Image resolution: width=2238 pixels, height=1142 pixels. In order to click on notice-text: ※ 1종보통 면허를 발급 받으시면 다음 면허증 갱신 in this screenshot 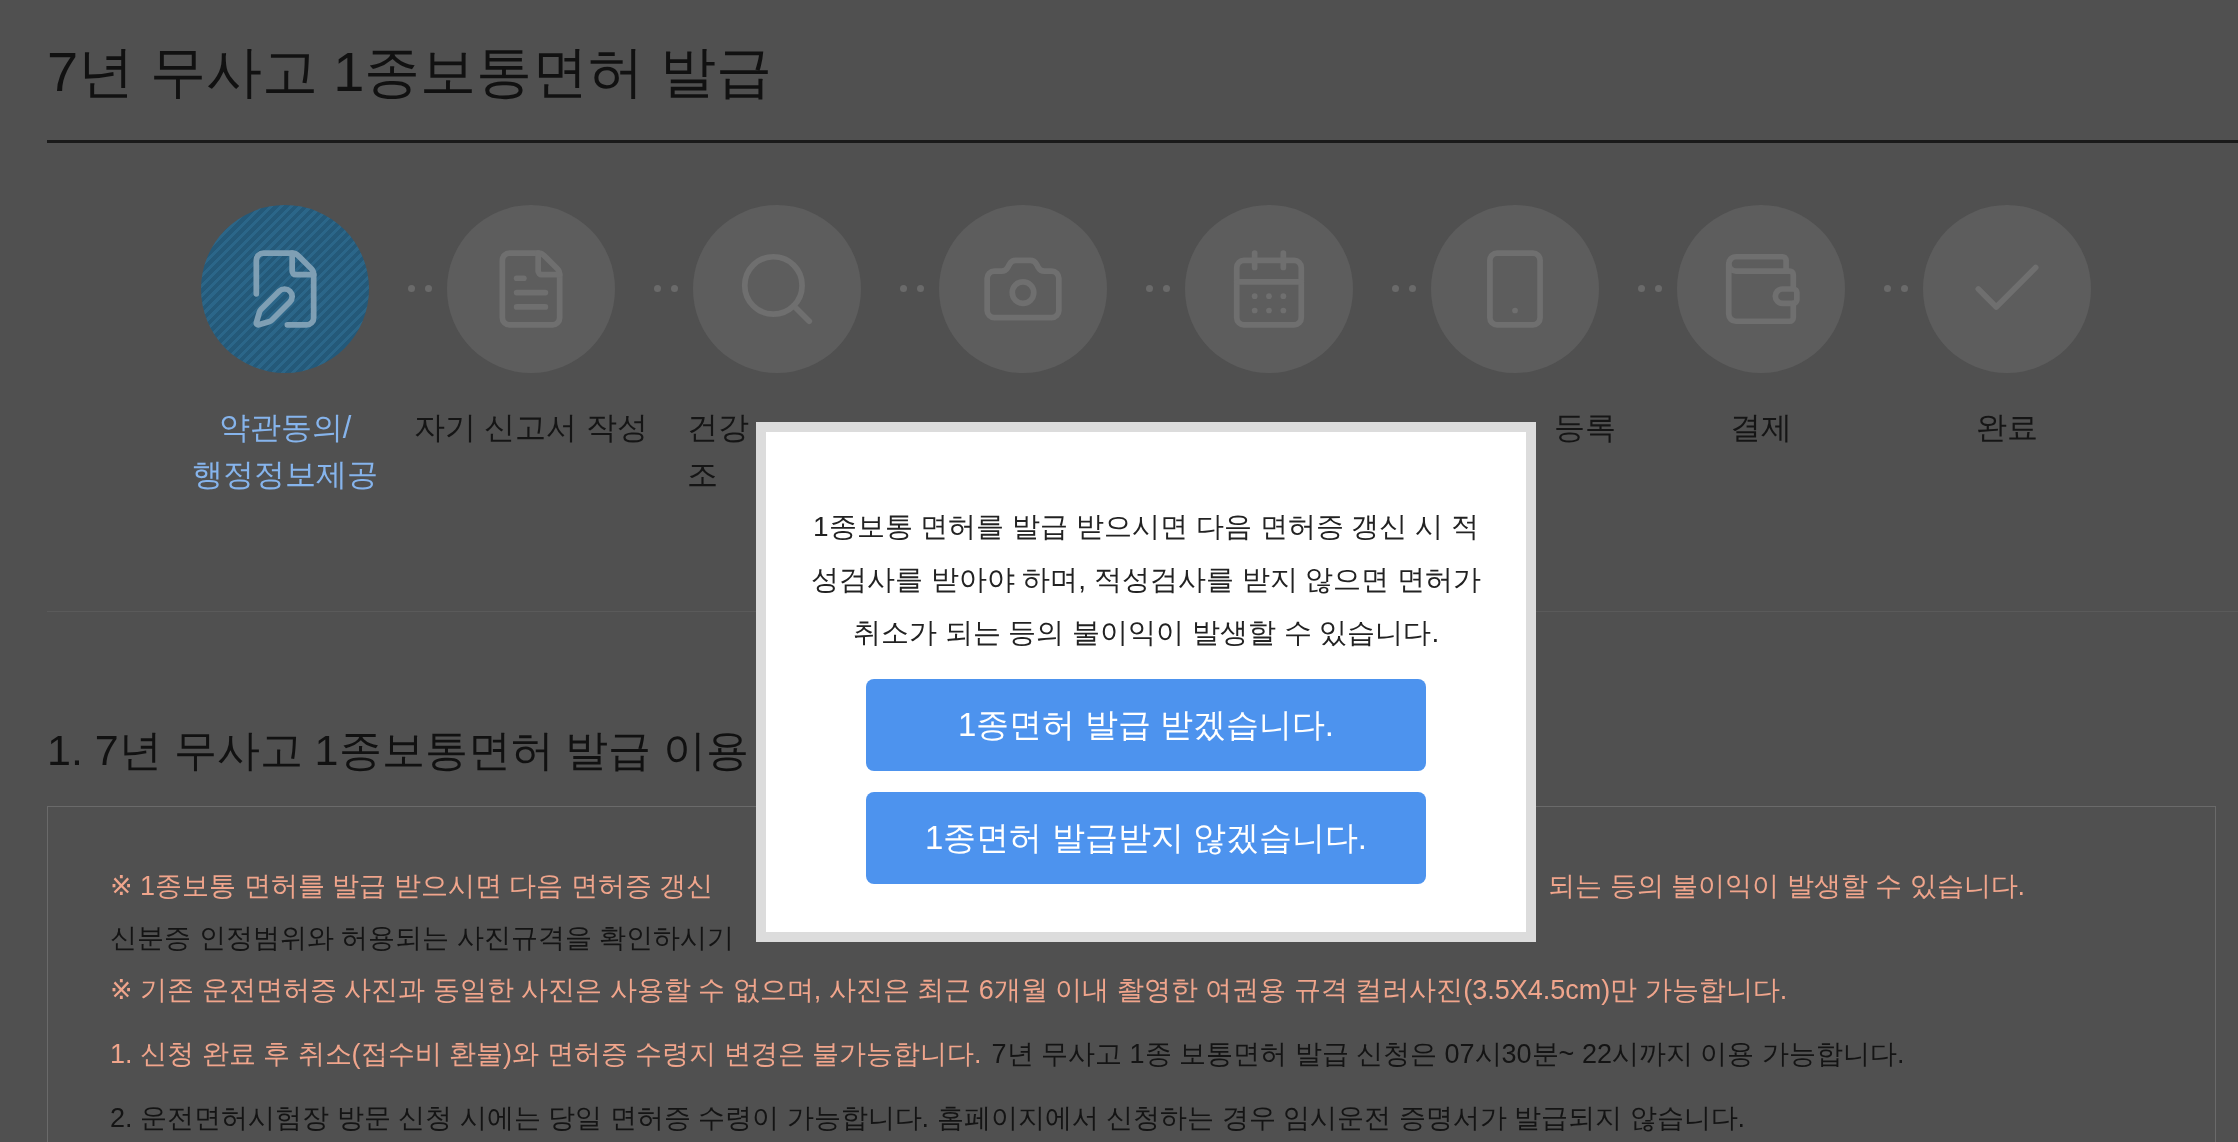, I will do `click(412, 886)`.